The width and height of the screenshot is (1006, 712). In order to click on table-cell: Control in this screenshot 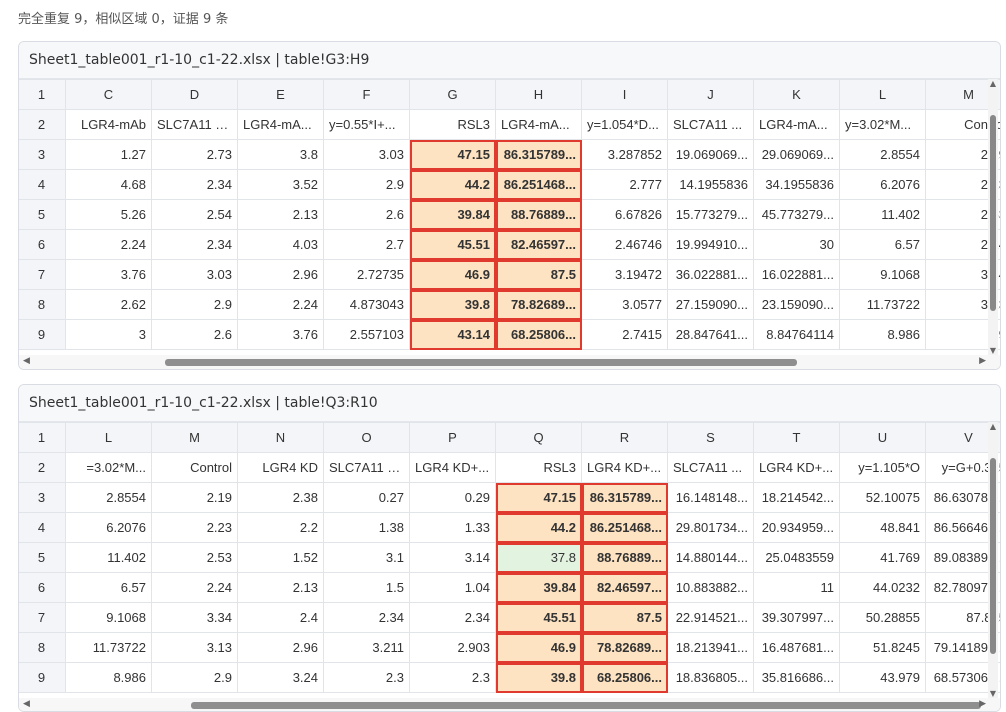, I will do `click(194, 467)`.